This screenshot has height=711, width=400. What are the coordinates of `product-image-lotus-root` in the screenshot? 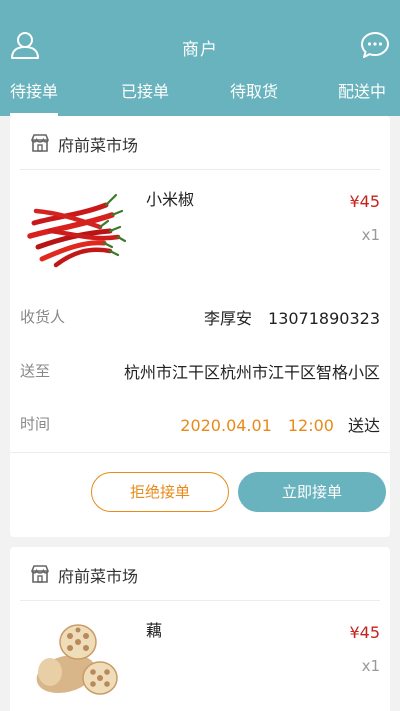 It's located at (75, 660).